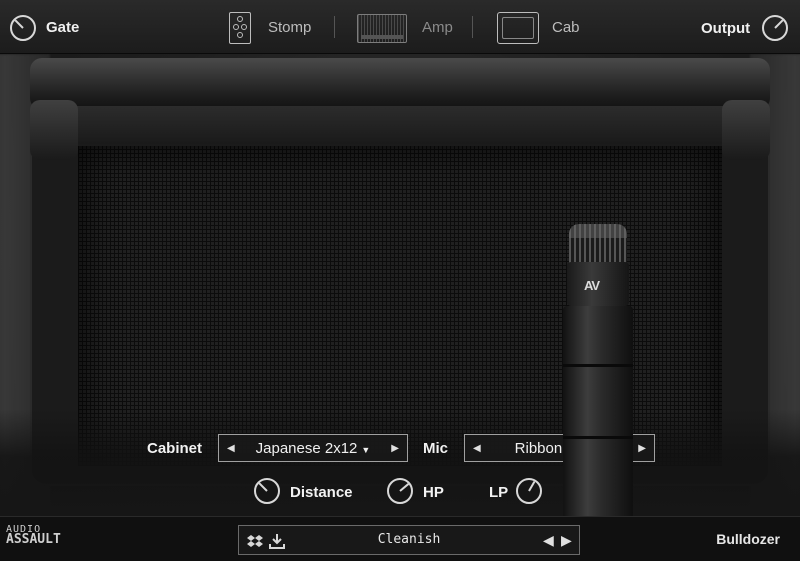 The width and height of the screenshot is (800, 561). I want to click on preset-browser: Cleanish ◀ ▶, so click(409, 540).